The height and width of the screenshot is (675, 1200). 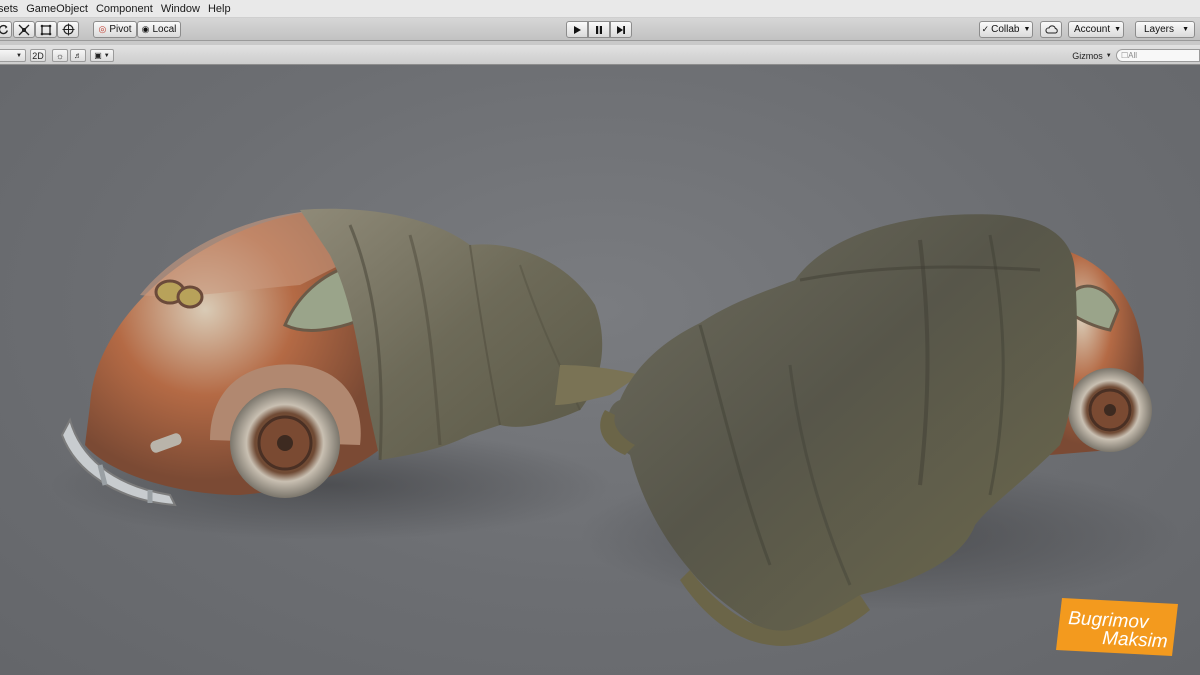 I want to click on shading-mode-dropdown: ▼, so click(x=13, y=55).